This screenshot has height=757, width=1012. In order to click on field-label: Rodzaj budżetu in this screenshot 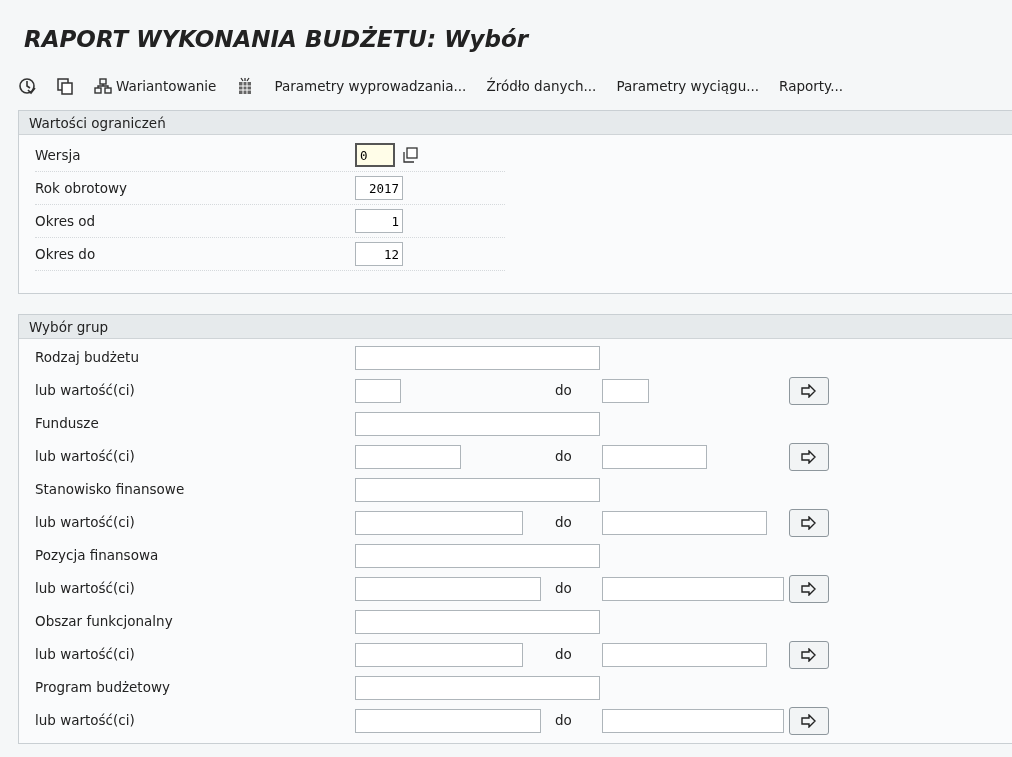, I will do `click(87, 358)`.